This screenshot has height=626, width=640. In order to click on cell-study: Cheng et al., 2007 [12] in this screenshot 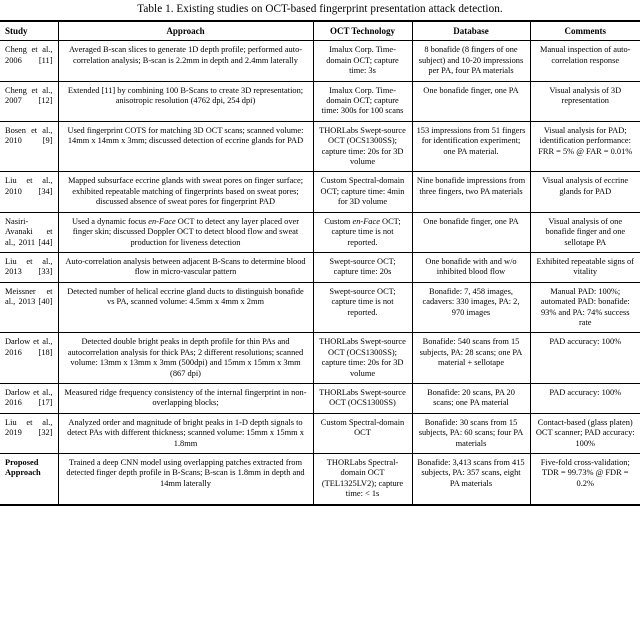, I will do `click(29, 101)`.